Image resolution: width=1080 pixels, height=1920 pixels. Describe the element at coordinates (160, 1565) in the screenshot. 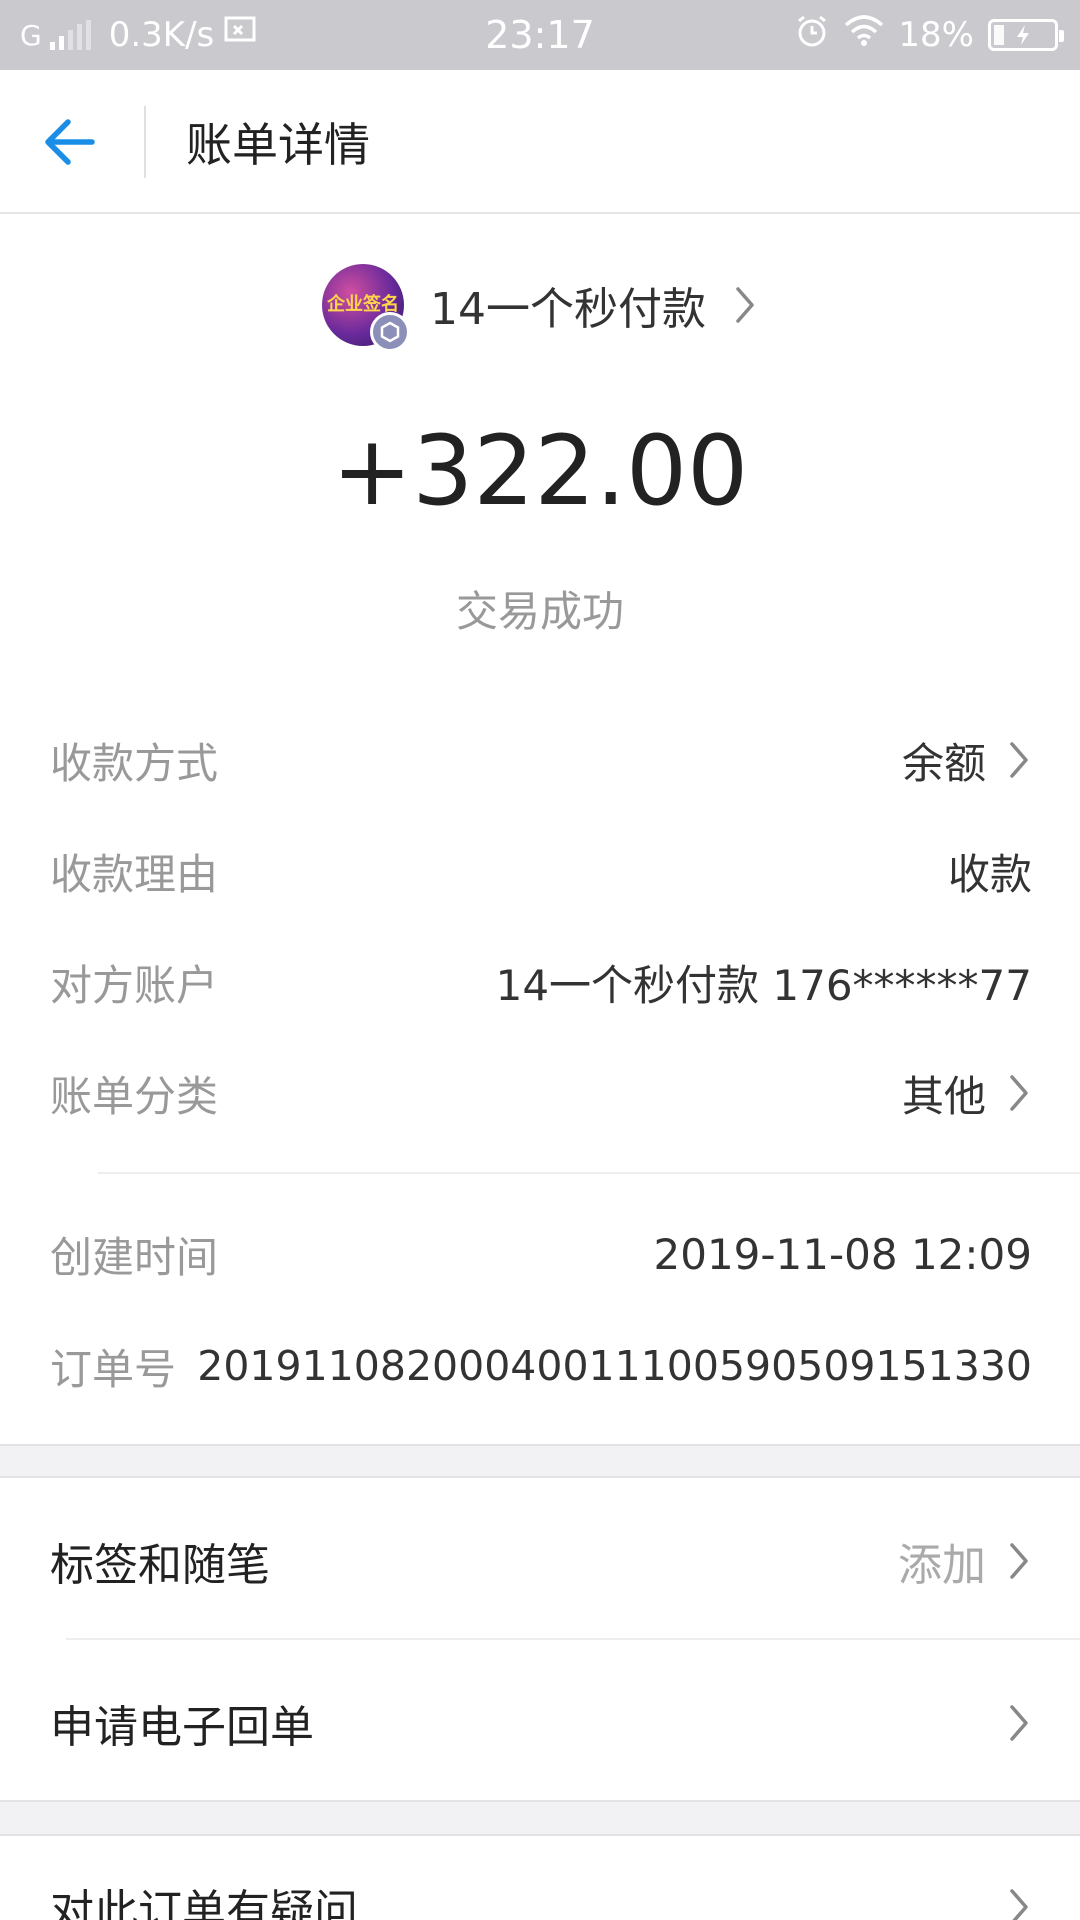

I see `tags-notes-label: 标签和随笔` at that location.